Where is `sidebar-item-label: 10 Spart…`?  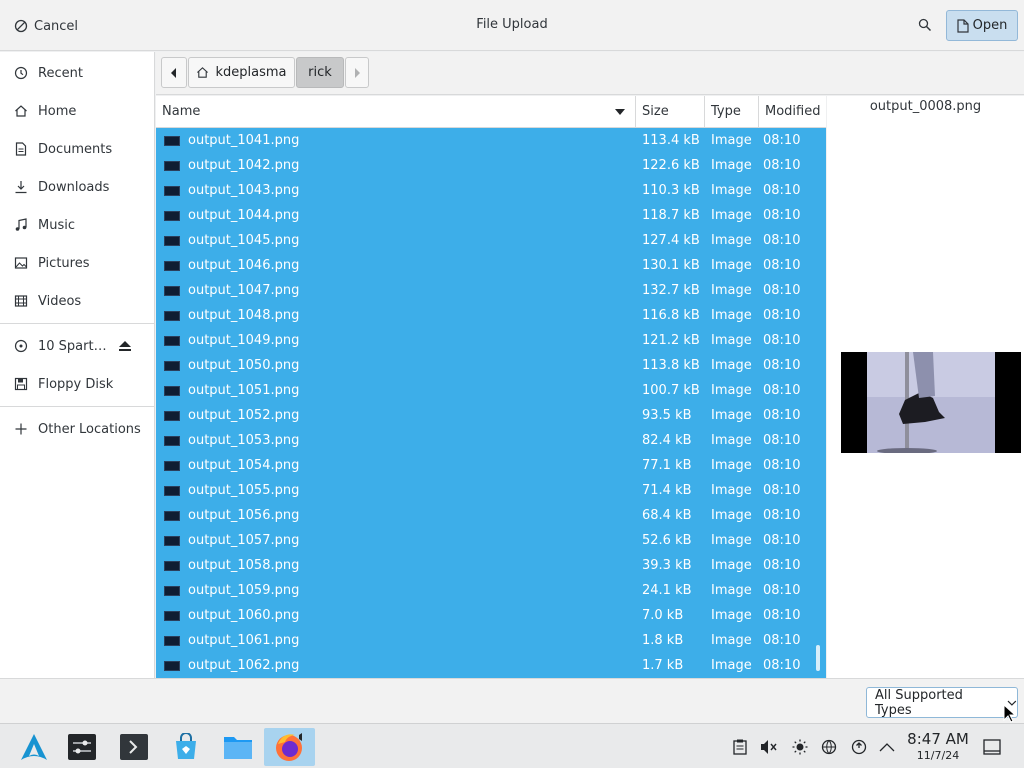
sidebar-item-label: 10 Spart… is located at coordinates (72, 346).